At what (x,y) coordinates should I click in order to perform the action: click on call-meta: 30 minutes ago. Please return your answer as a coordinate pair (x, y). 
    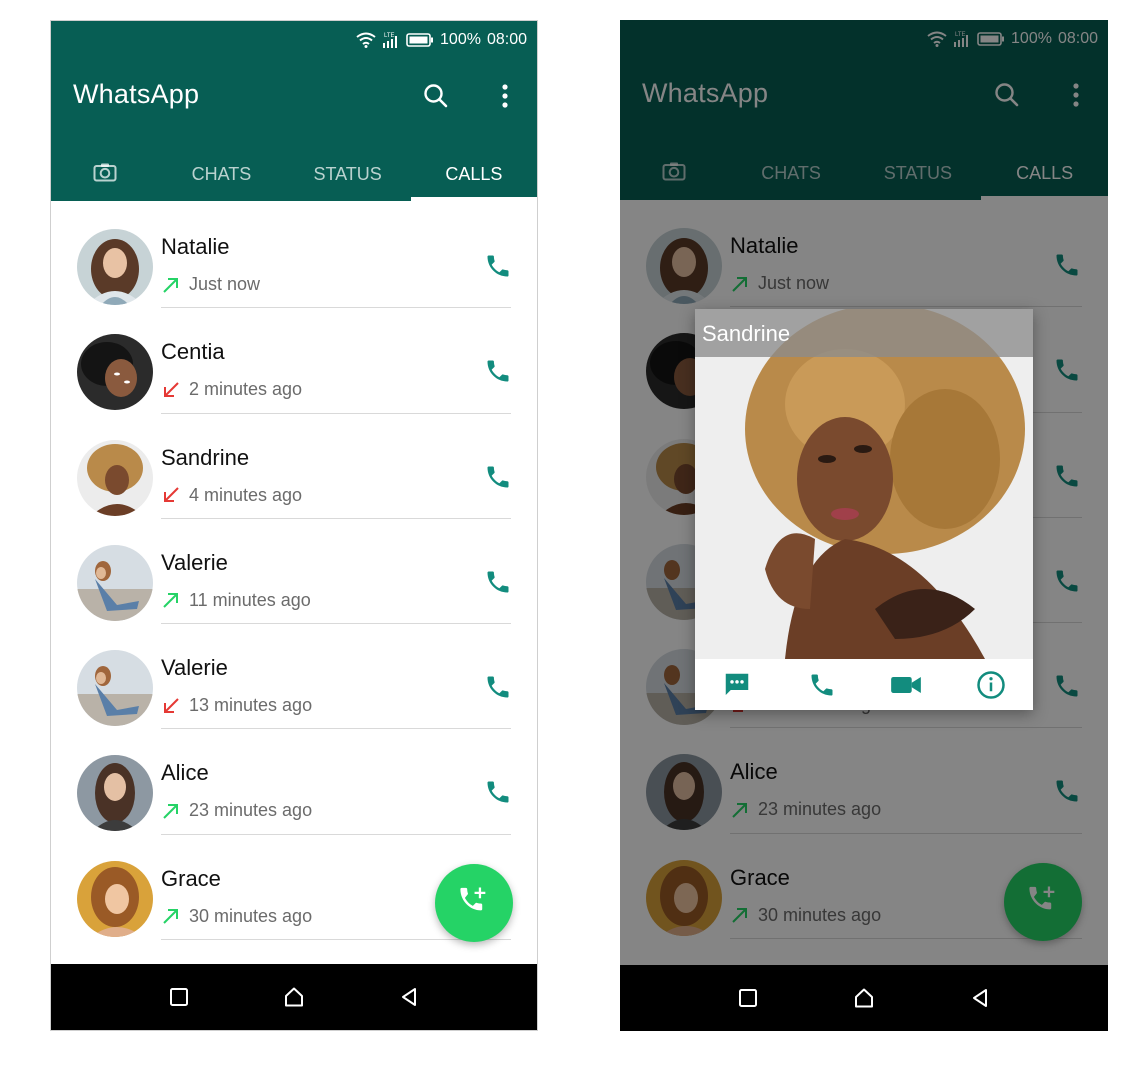
    Looking at the image, I should click on (236, 916).